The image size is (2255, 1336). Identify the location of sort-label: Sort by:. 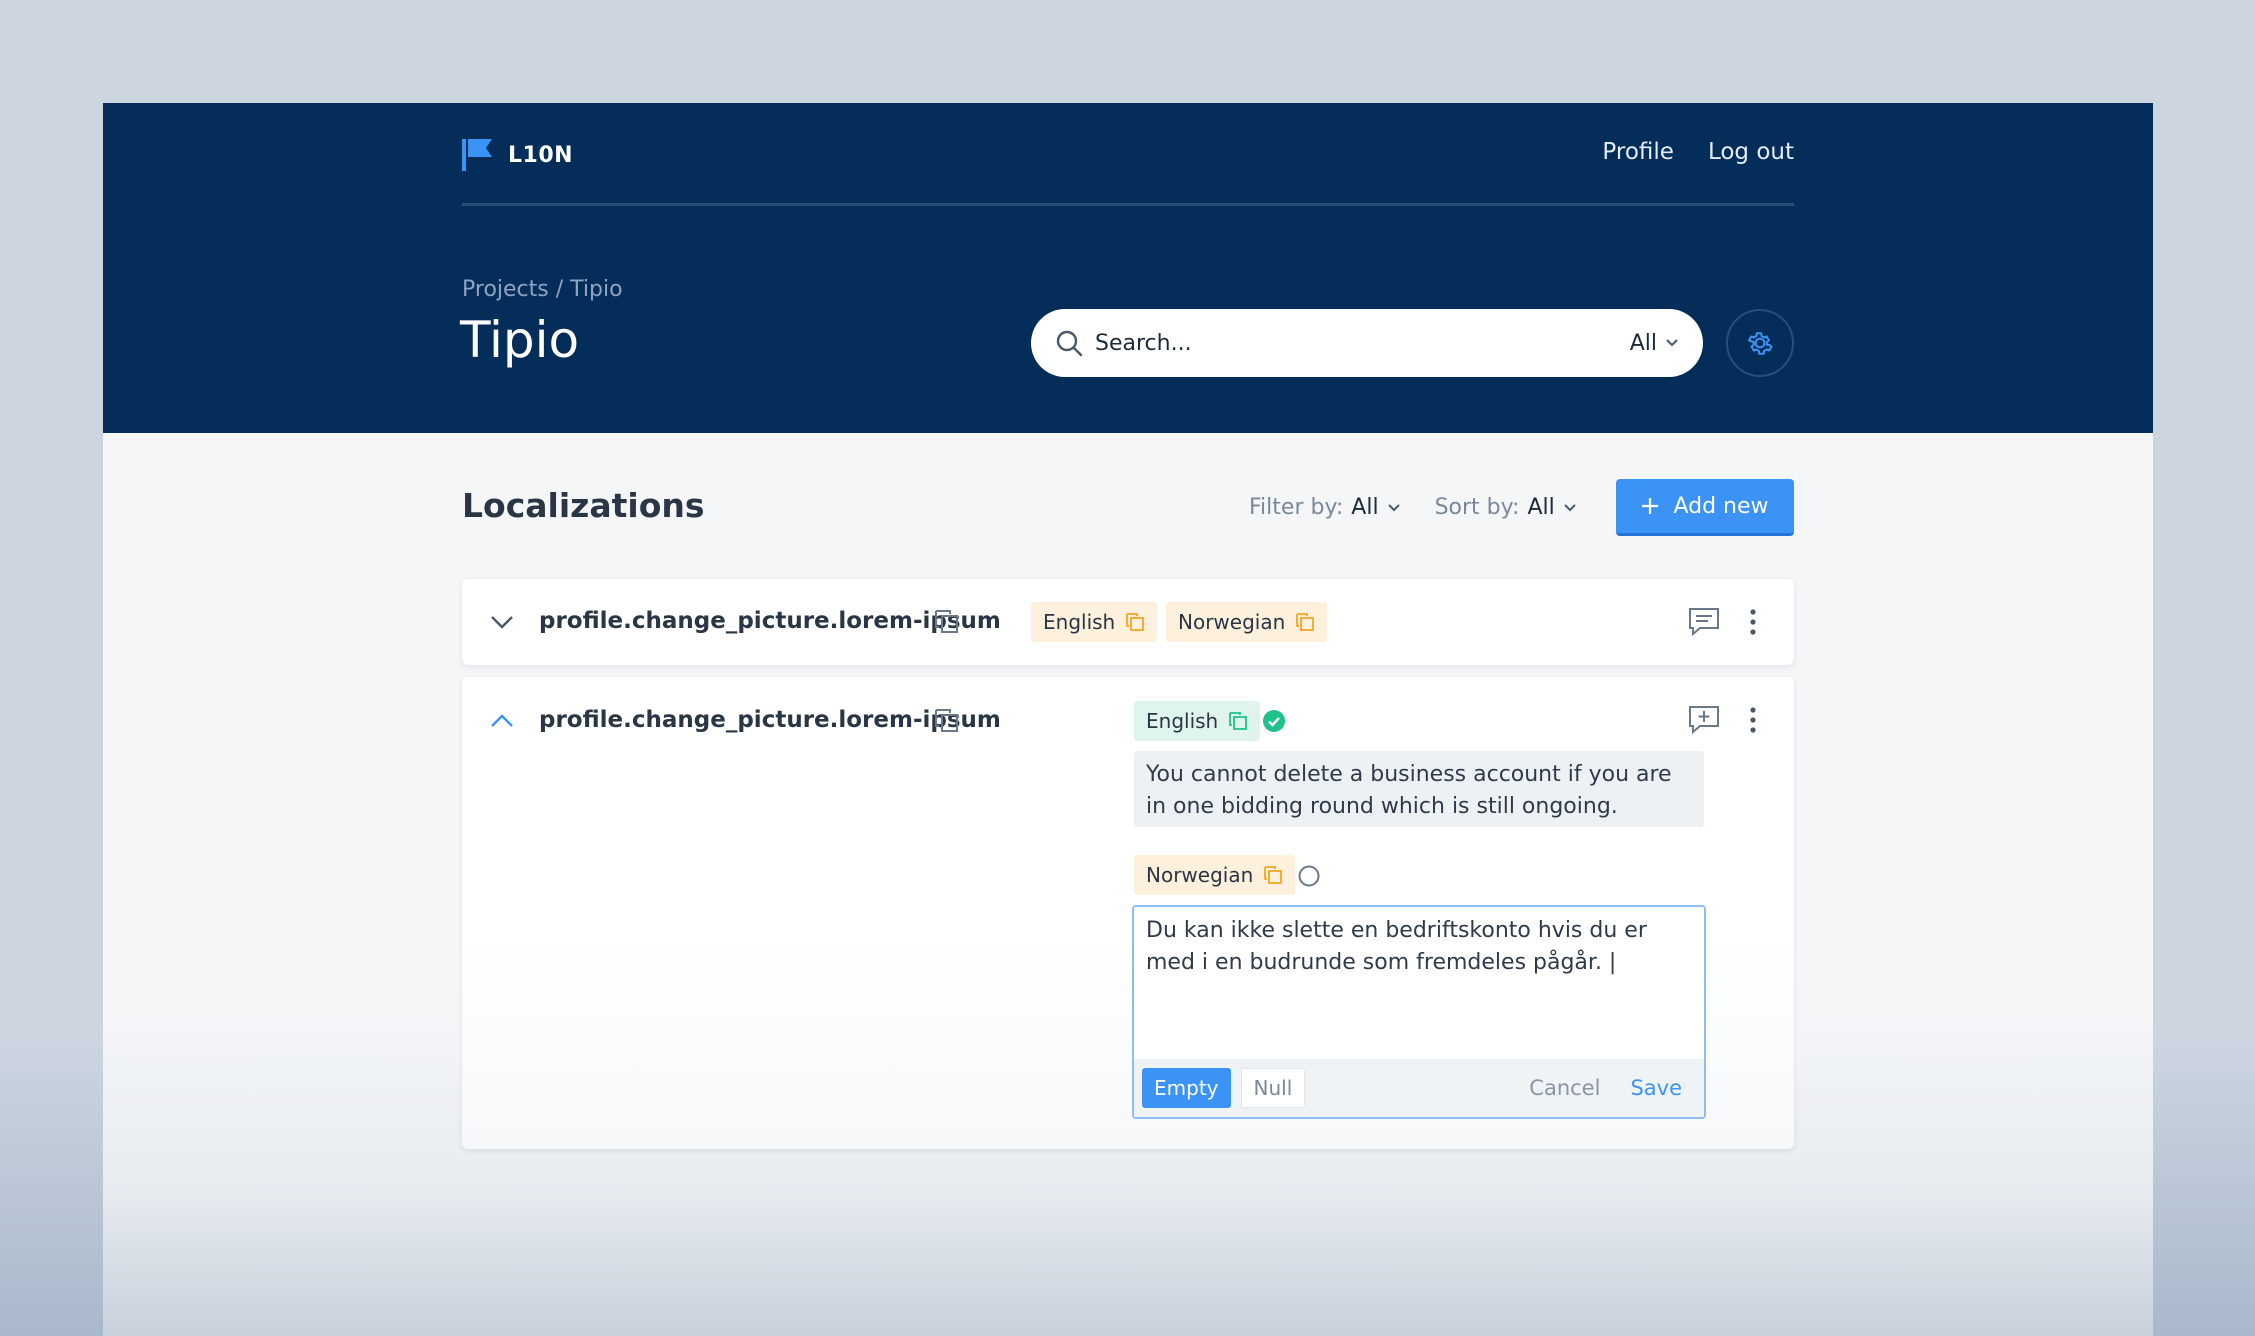
(1477, 507).